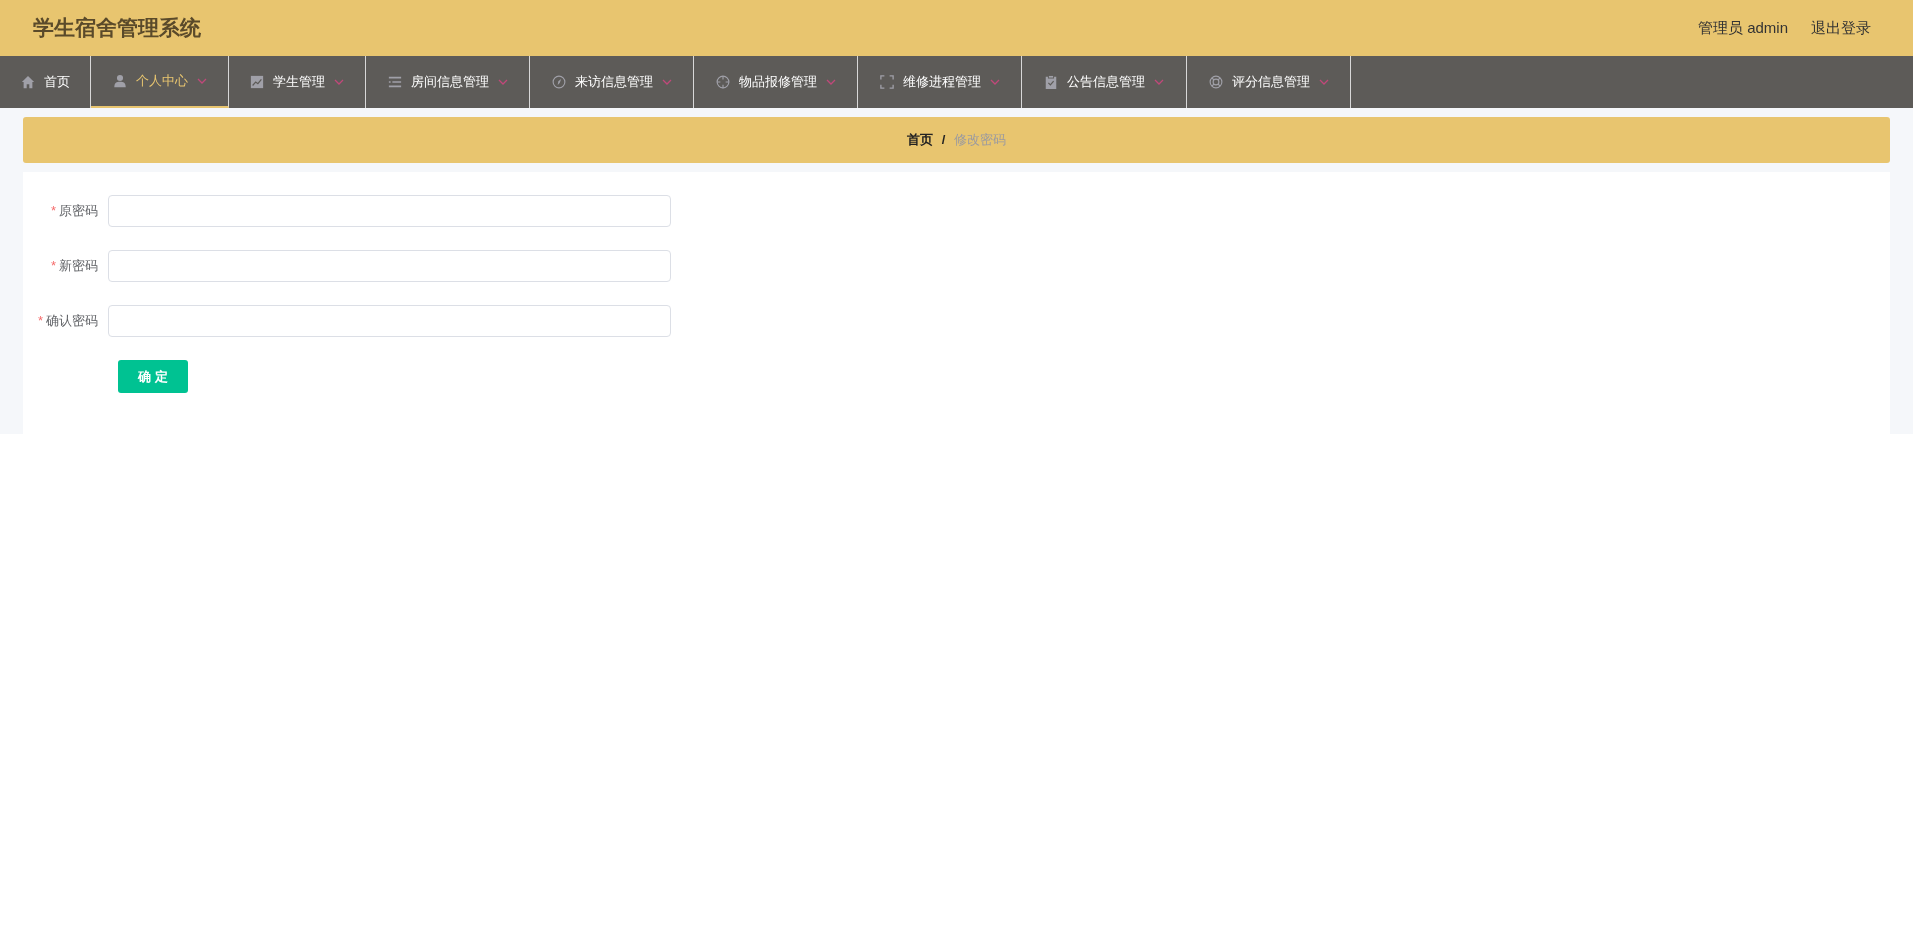 The height and width of the screenshot is (949, 1913). What do you see at coordinates (78, 211) in the screenshot?
I see `field-label: 原密码` at bounding box center [78, 211].